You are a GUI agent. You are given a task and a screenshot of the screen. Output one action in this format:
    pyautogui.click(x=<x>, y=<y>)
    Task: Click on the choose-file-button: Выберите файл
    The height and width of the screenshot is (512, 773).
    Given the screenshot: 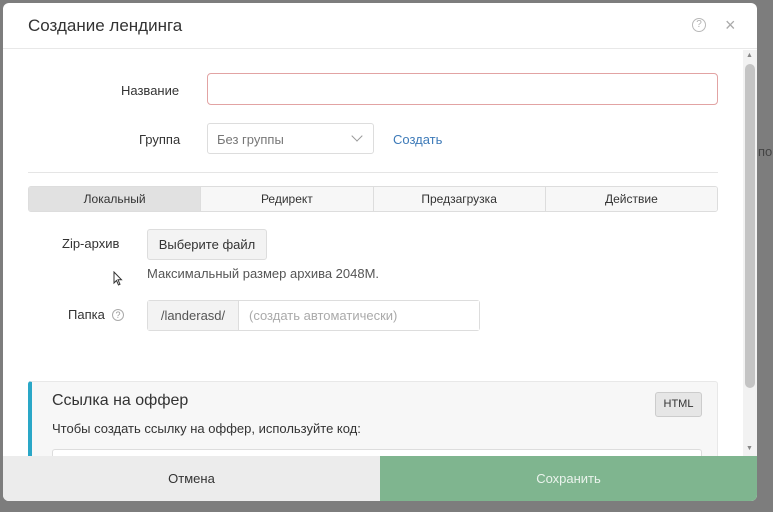 What is the action you would take?
    pyautogui.click(x=207, y=244)
    